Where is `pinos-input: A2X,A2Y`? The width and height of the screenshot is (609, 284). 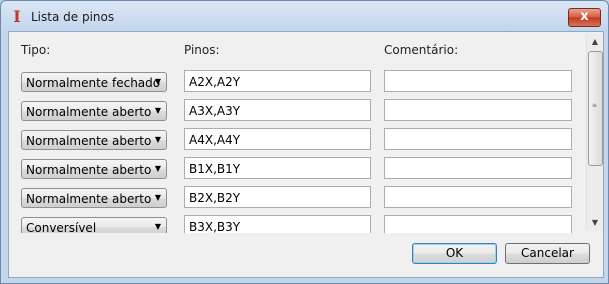
pinos-input: A2X,A2Y is located at coordinates (277, 81).